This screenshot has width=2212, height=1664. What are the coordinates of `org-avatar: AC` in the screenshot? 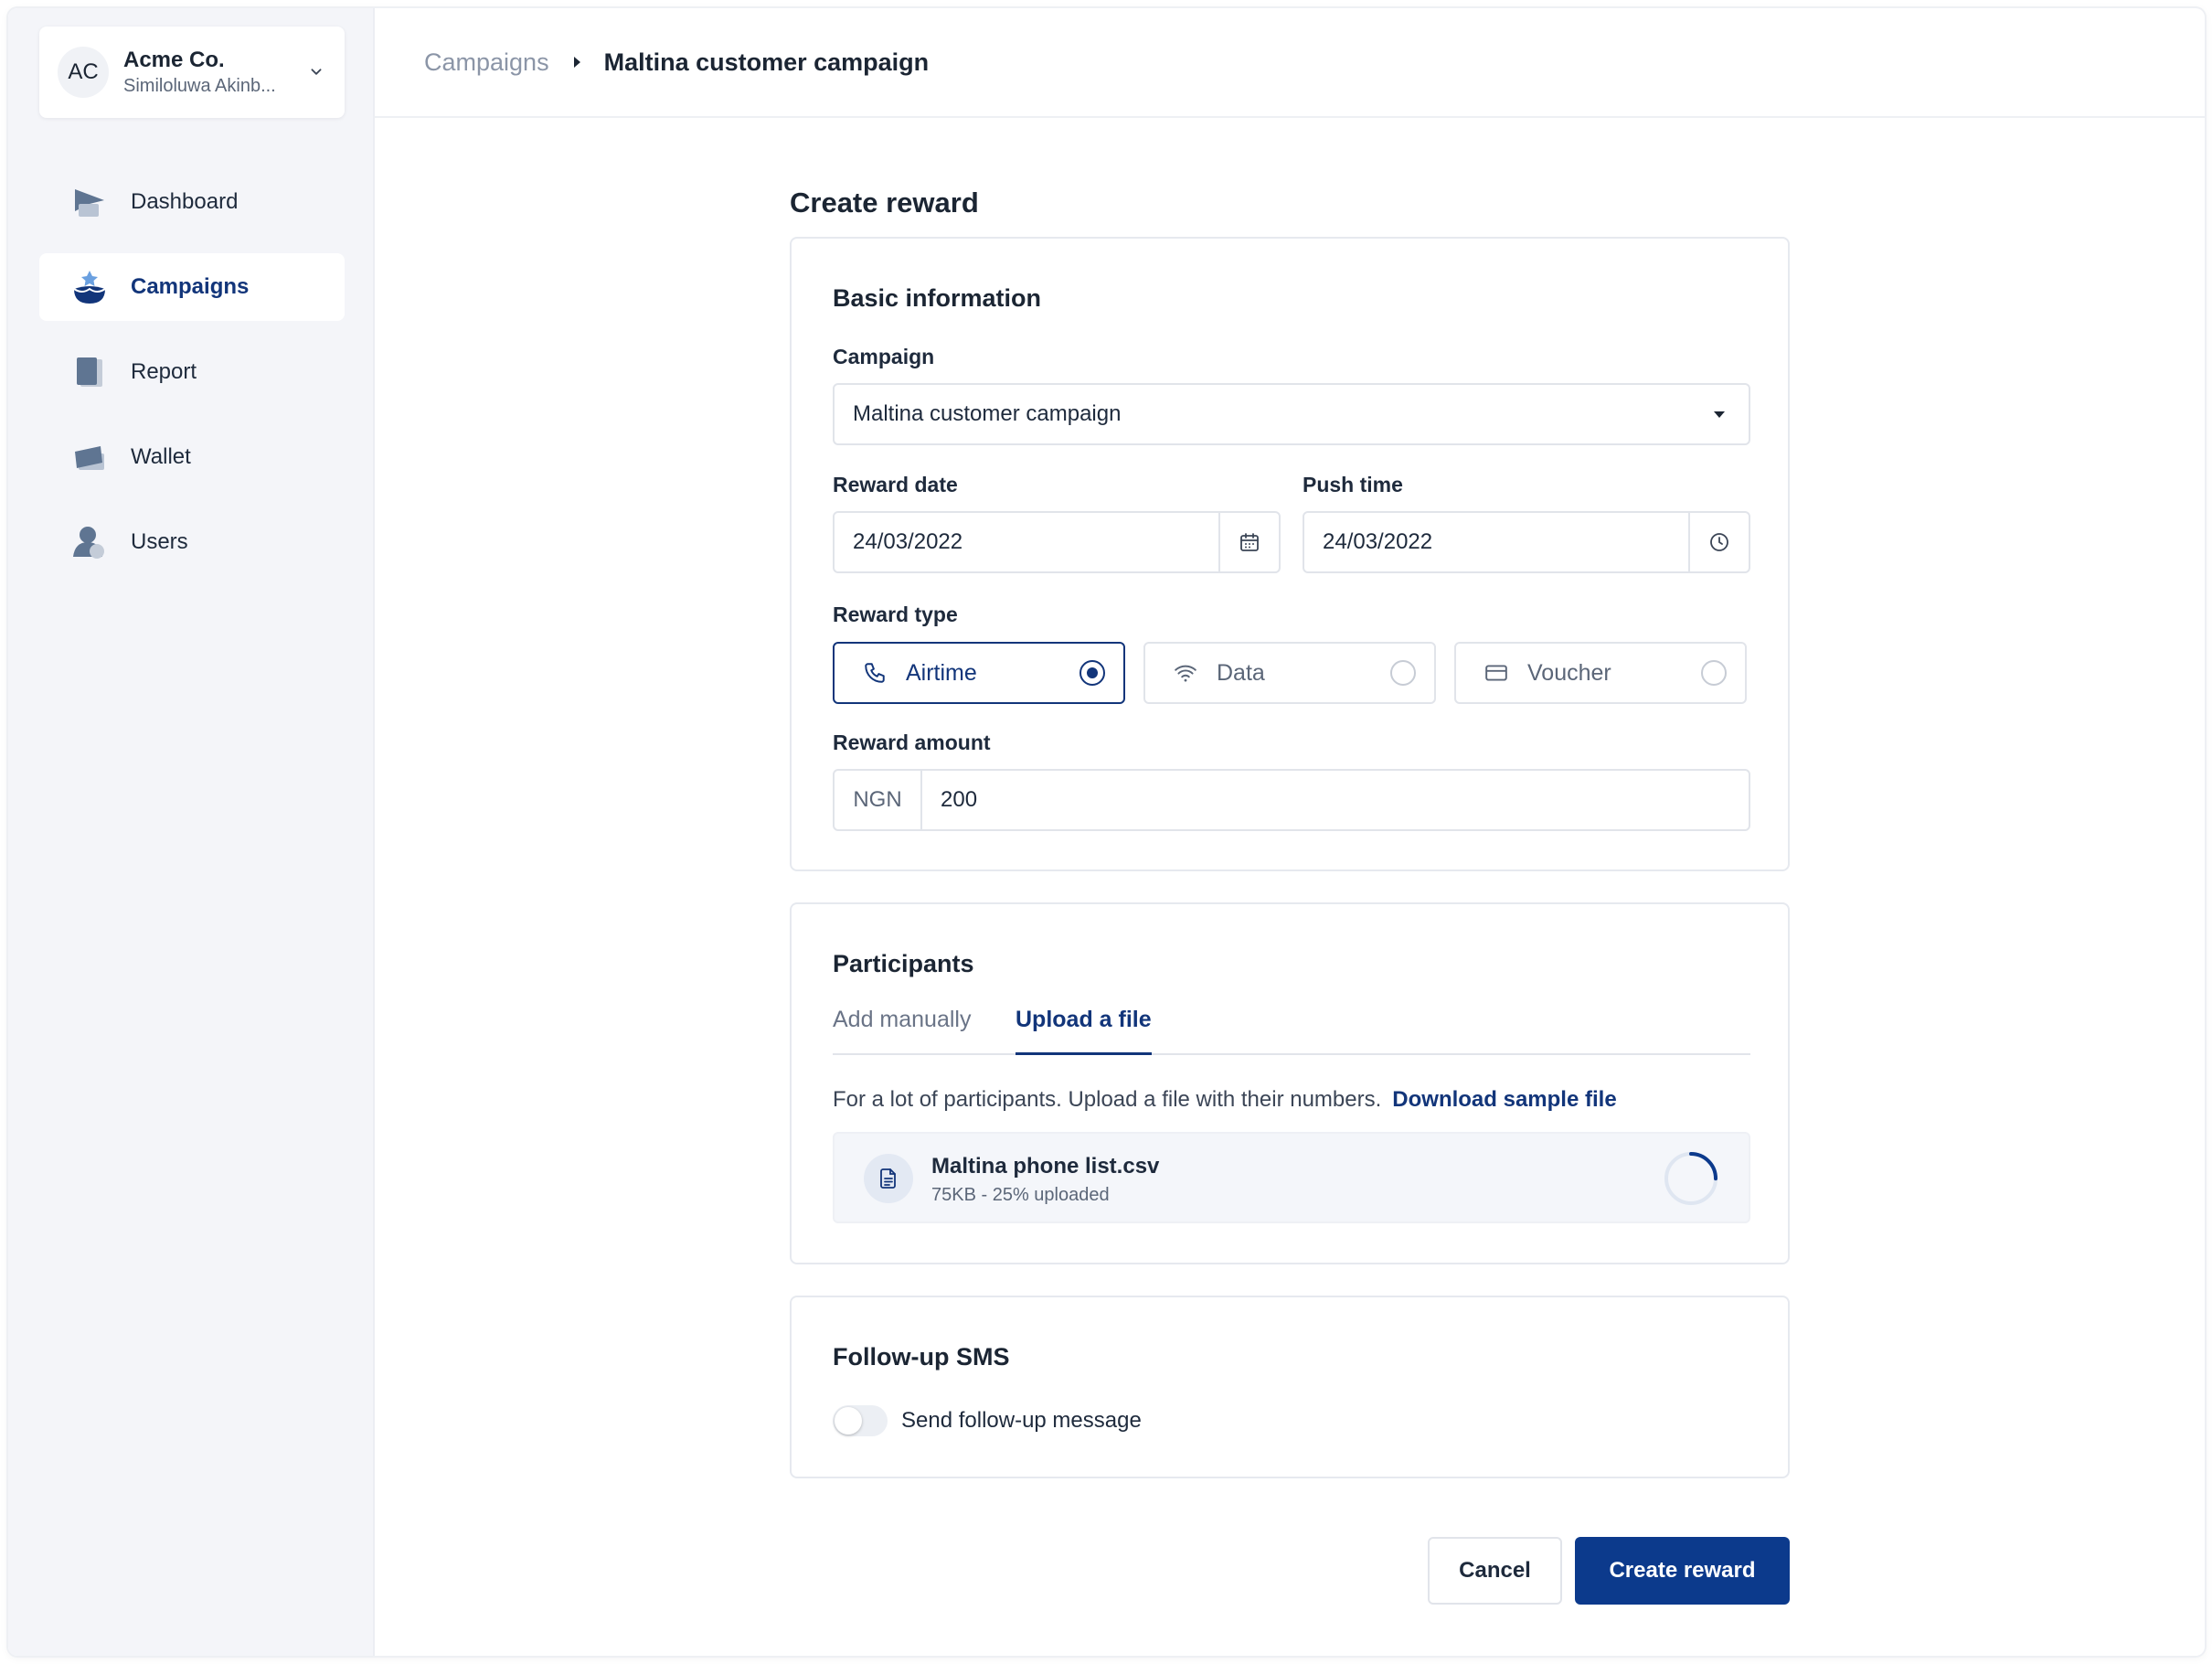 It's located at (83, 72).